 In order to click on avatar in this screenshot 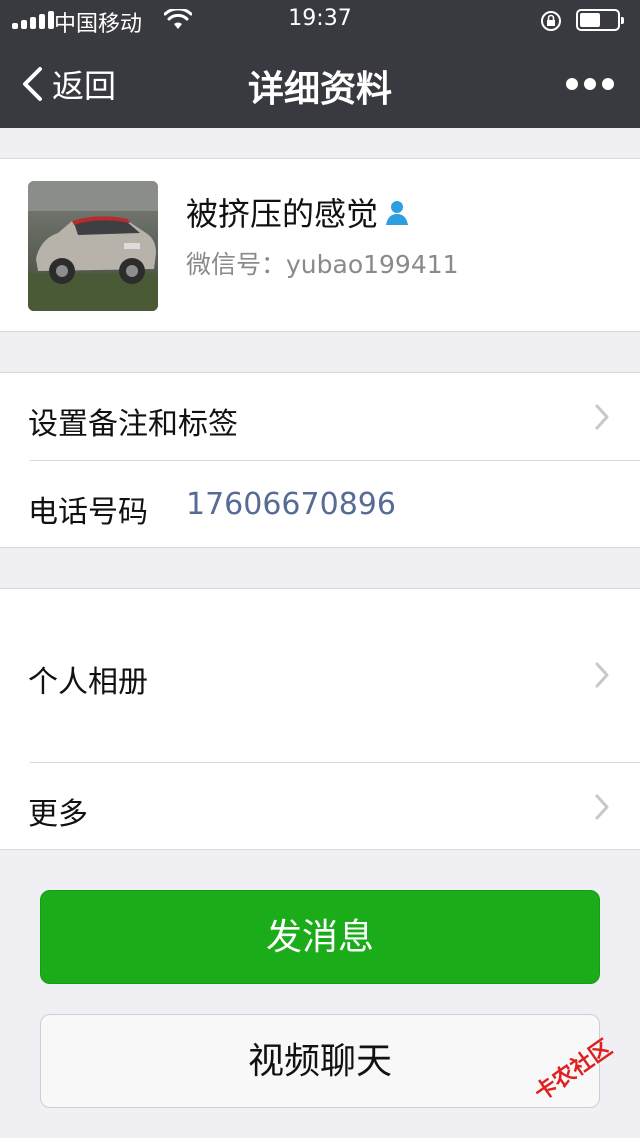, I will do `click(93, 246)`.